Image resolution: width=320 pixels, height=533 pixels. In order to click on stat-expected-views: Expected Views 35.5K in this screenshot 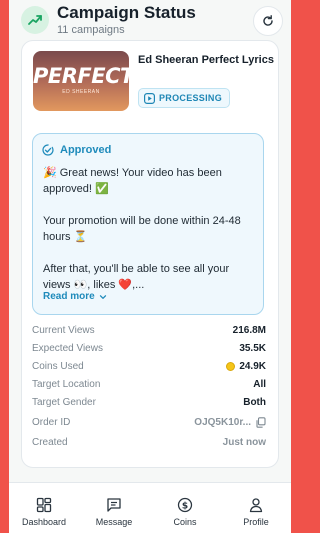, I will do `click(149, 350)`.